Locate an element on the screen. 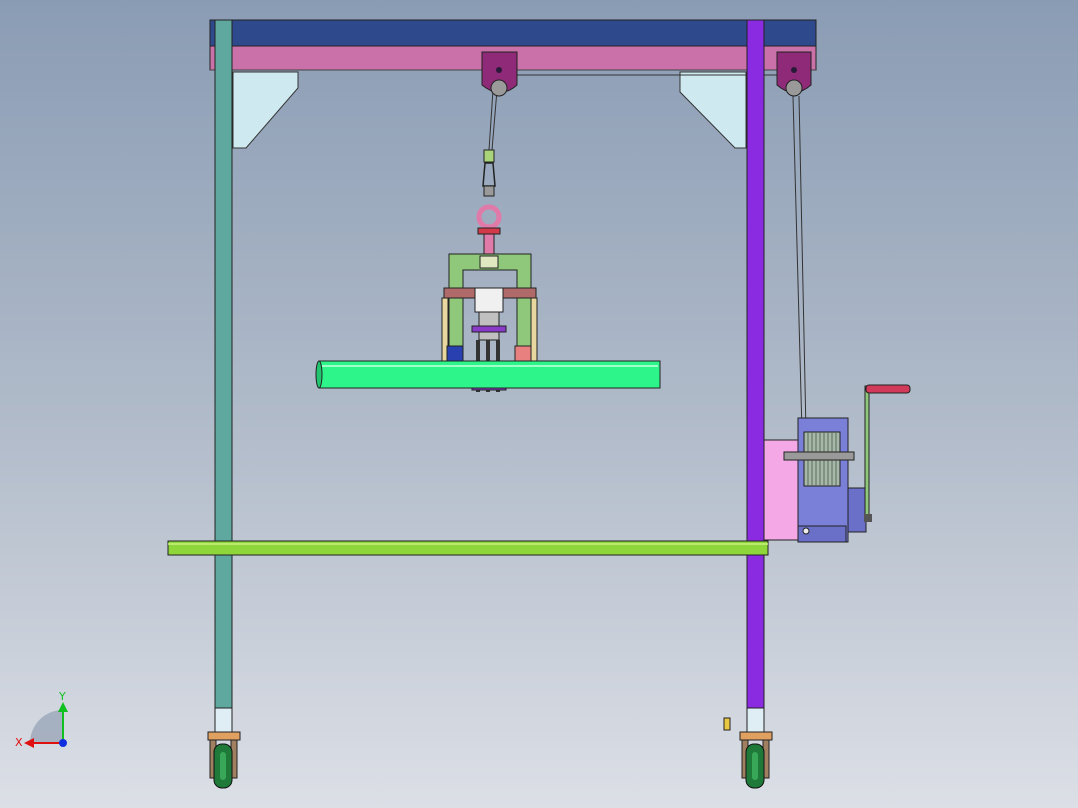  right-post is located at coordinates (755, 364).